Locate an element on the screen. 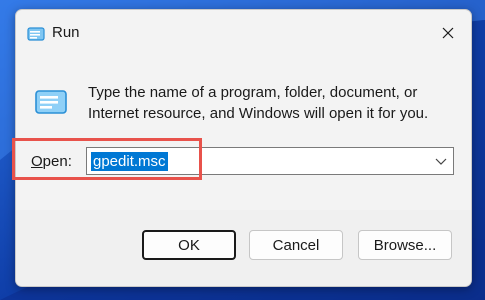 The width and height of the screenshot is (485, 300). chevron-down-icon is located at coordinates (441, 161).